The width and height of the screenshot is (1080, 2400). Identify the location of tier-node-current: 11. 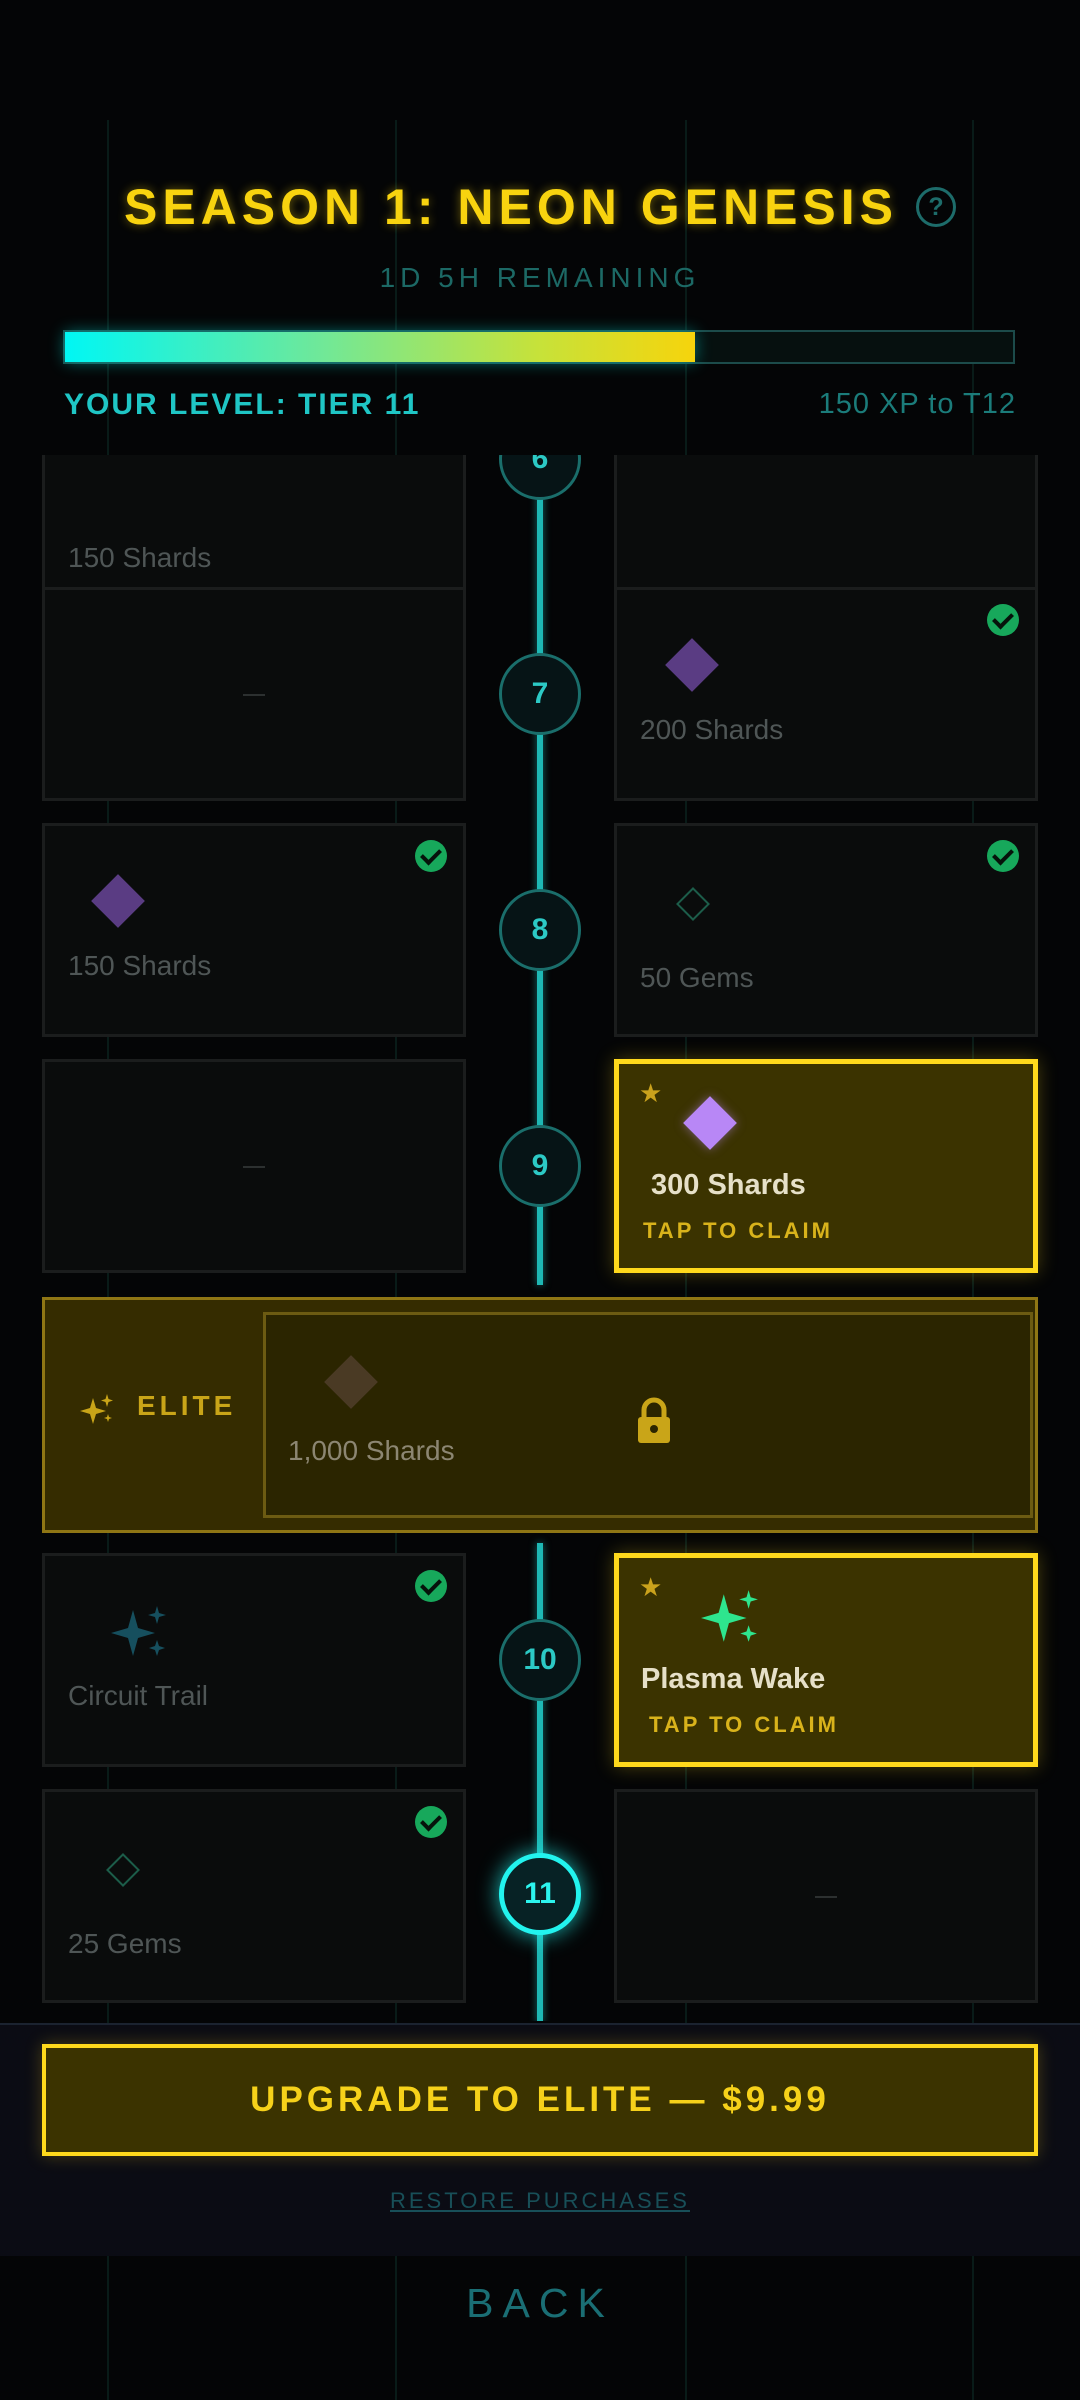
(540, 1894).